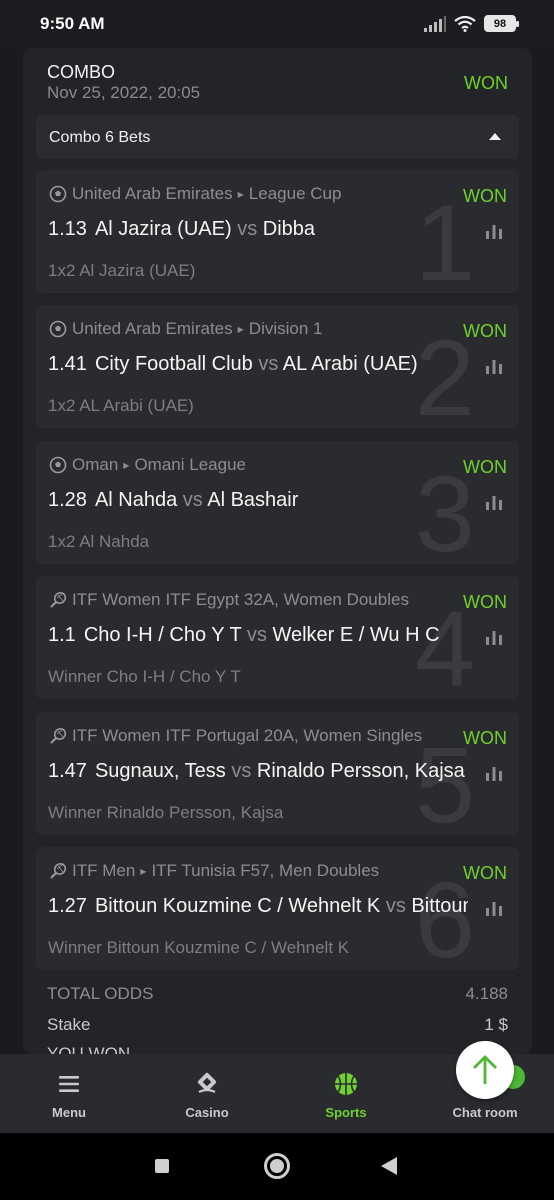  I want to click on recents-icon, so click(162, 1166).